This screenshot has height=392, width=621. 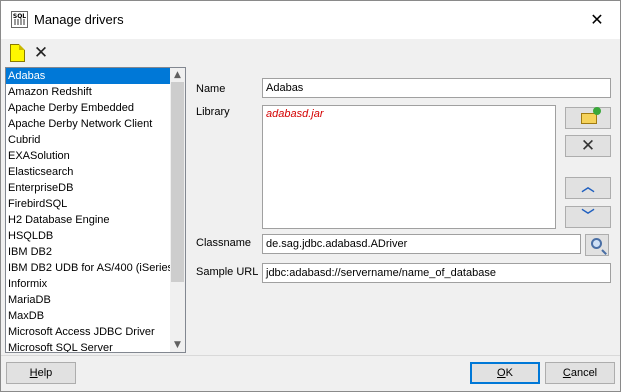 What do you see at coordinates (88, 300) in the screenshot?
I see `driver-list-item: MariaDB` at bounding box center [88, 300].